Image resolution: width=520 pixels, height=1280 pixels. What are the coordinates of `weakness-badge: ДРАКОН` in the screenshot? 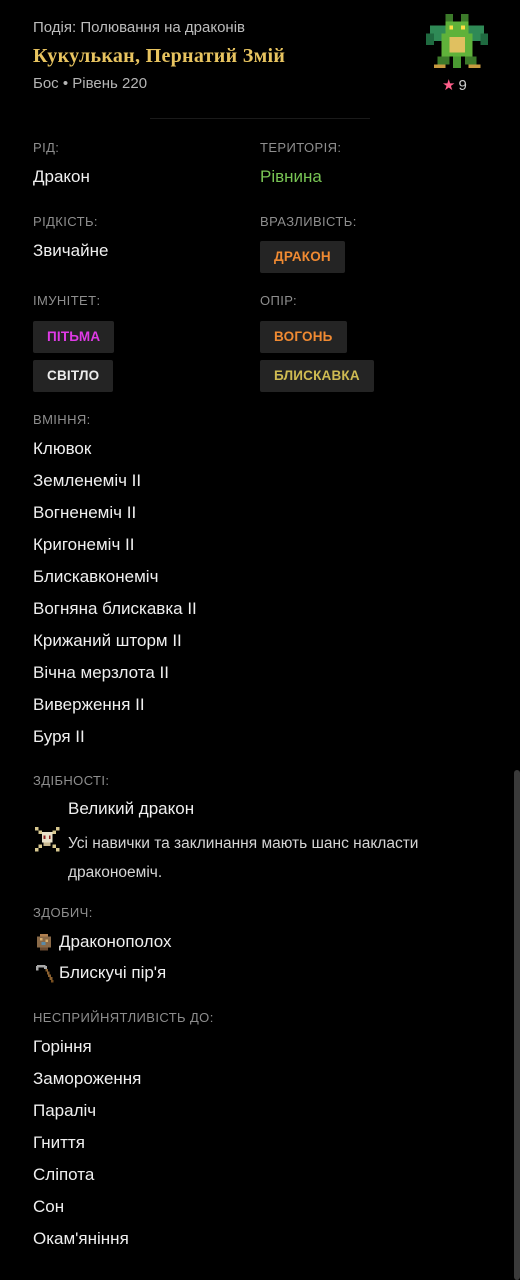 It's located at (302, 257).